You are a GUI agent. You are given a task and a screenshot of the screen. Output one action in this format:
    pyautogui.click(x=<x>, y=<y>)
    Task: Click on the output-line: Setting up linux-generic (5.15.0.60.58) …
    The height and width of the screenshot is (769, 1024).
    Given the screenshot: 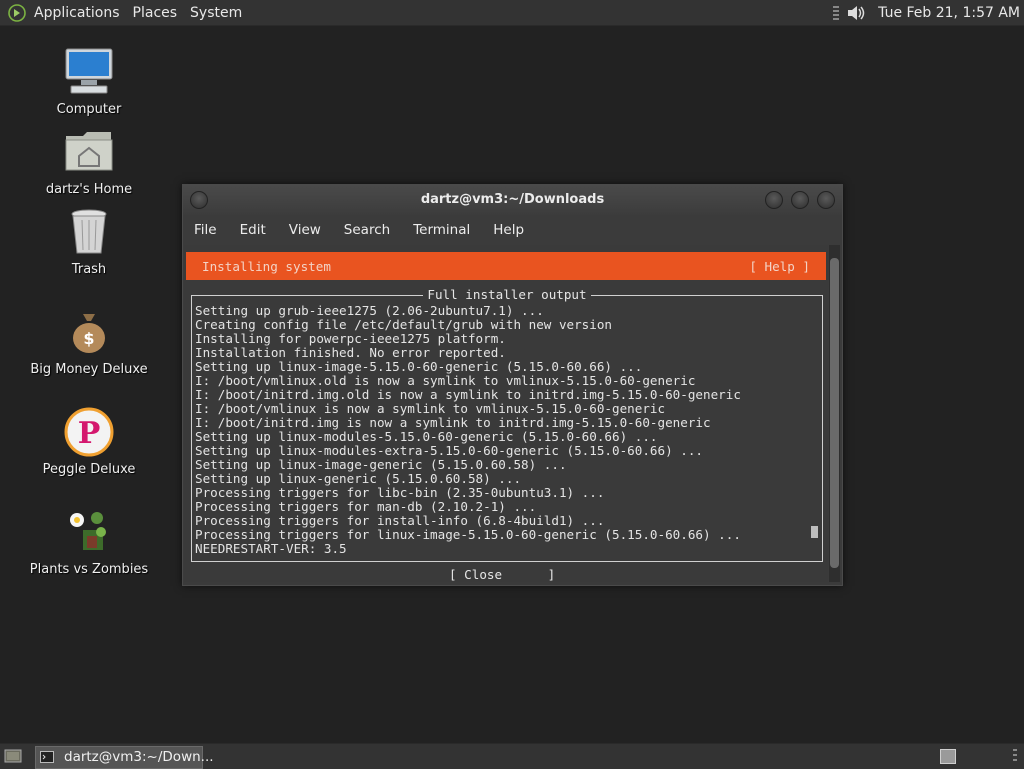 What is the action you would take?
    pyautogui.click(x=358, y=479)
    